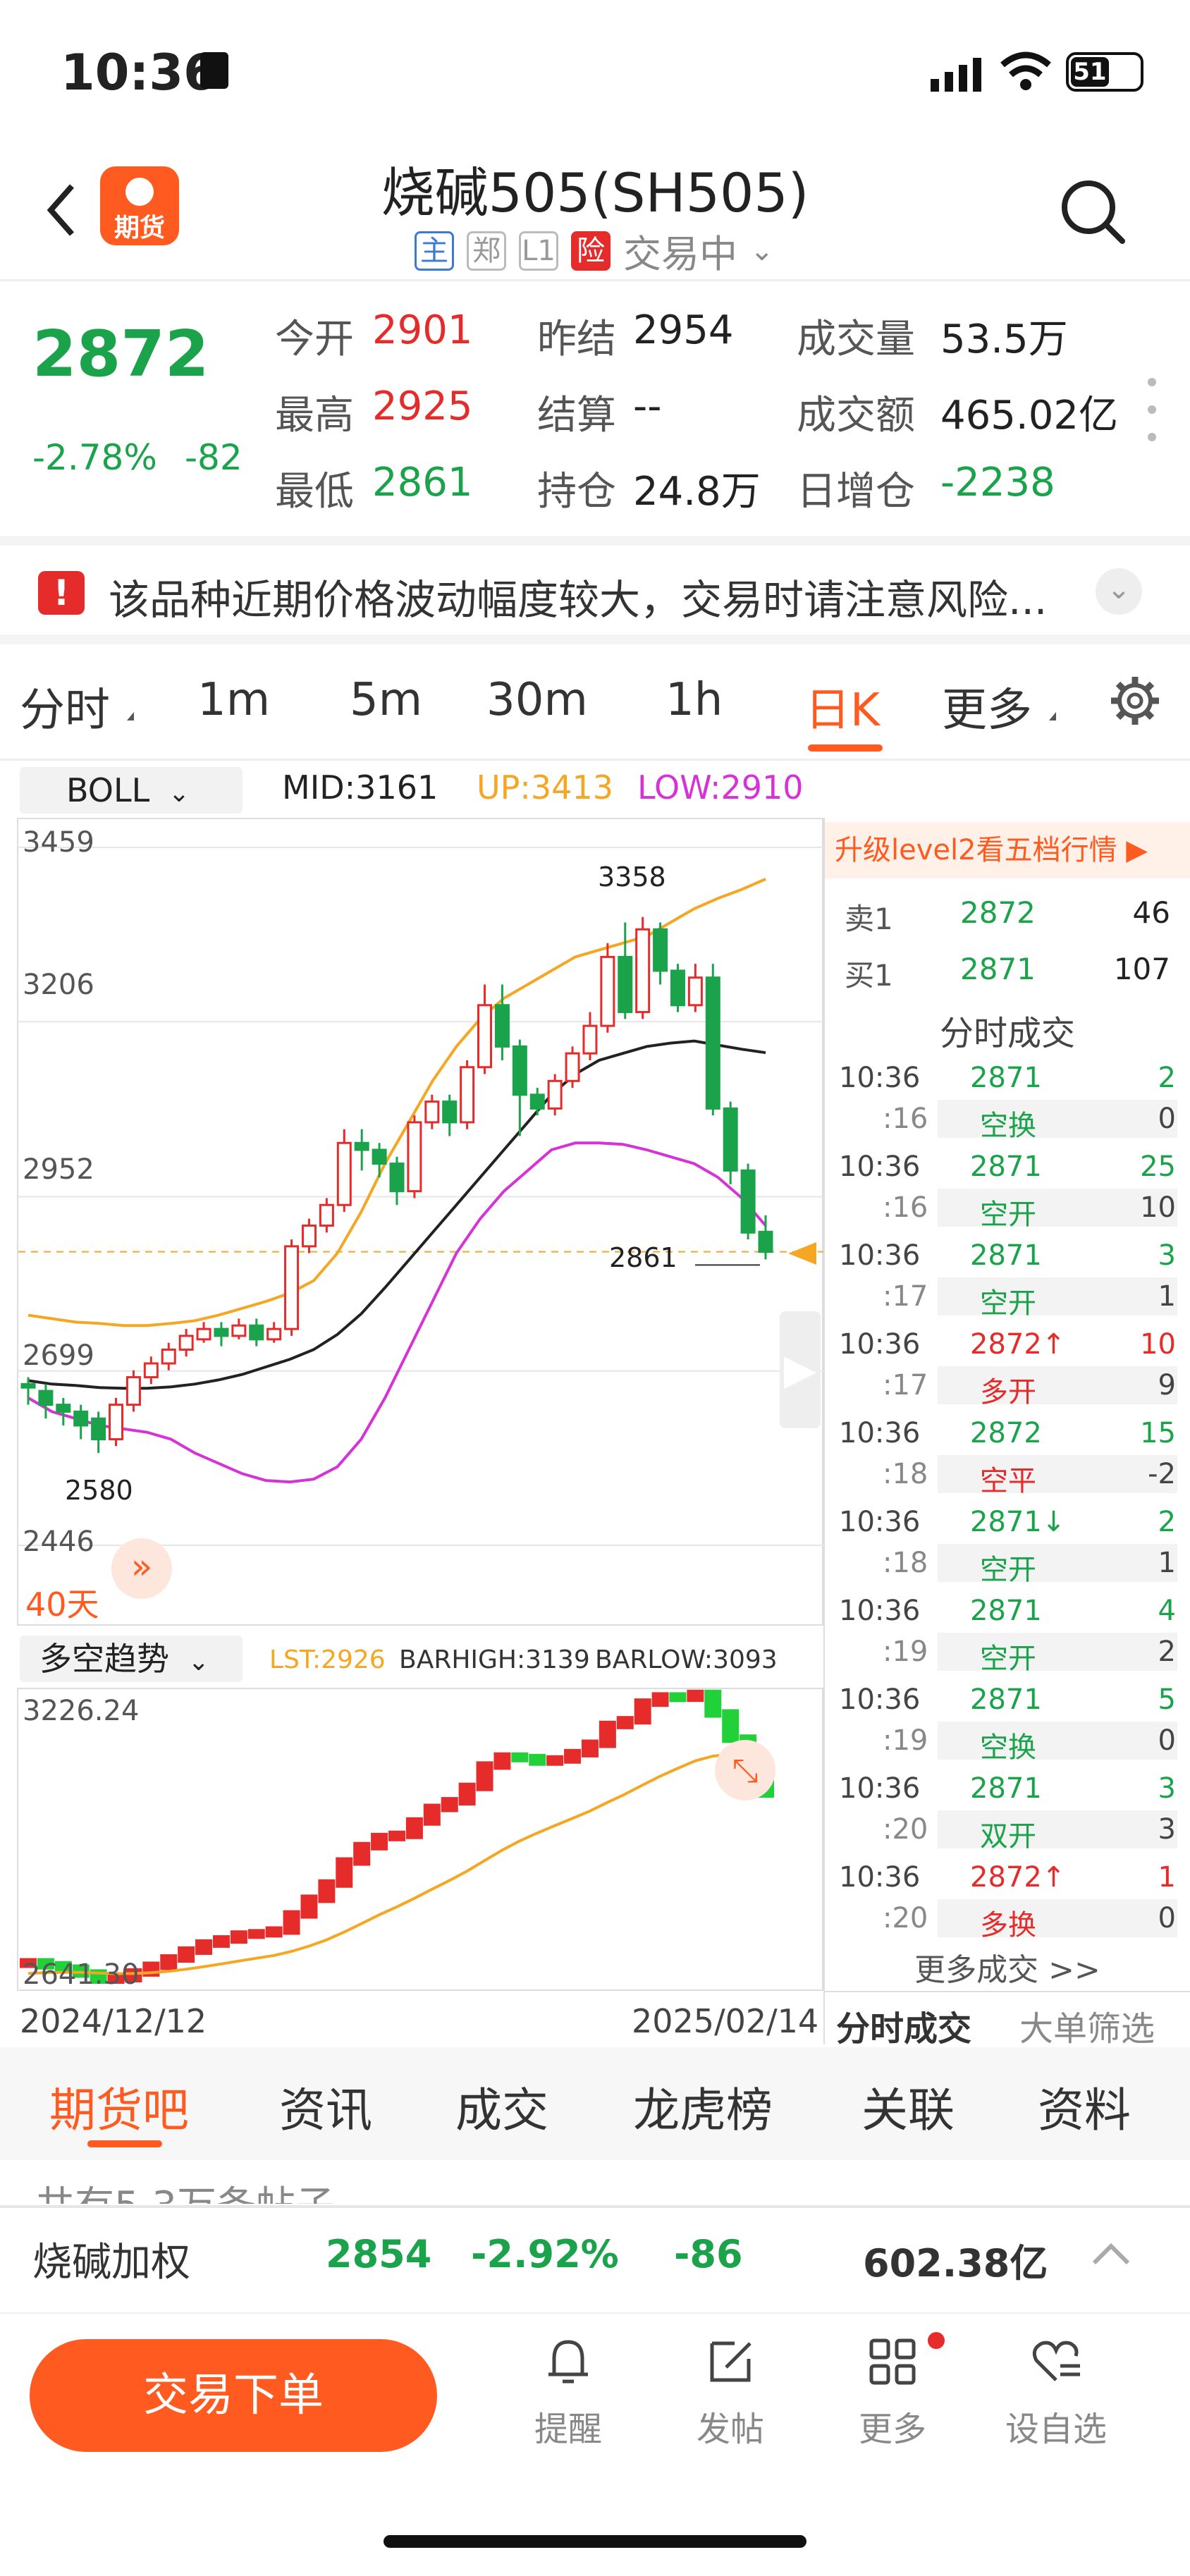 The width and height of the screenshot is (1190, 2576). What do you see at coordinates (762, 251) in the screenshot?
I see `chevron-down-icon: ⌄` at bounding box center [762, 251].